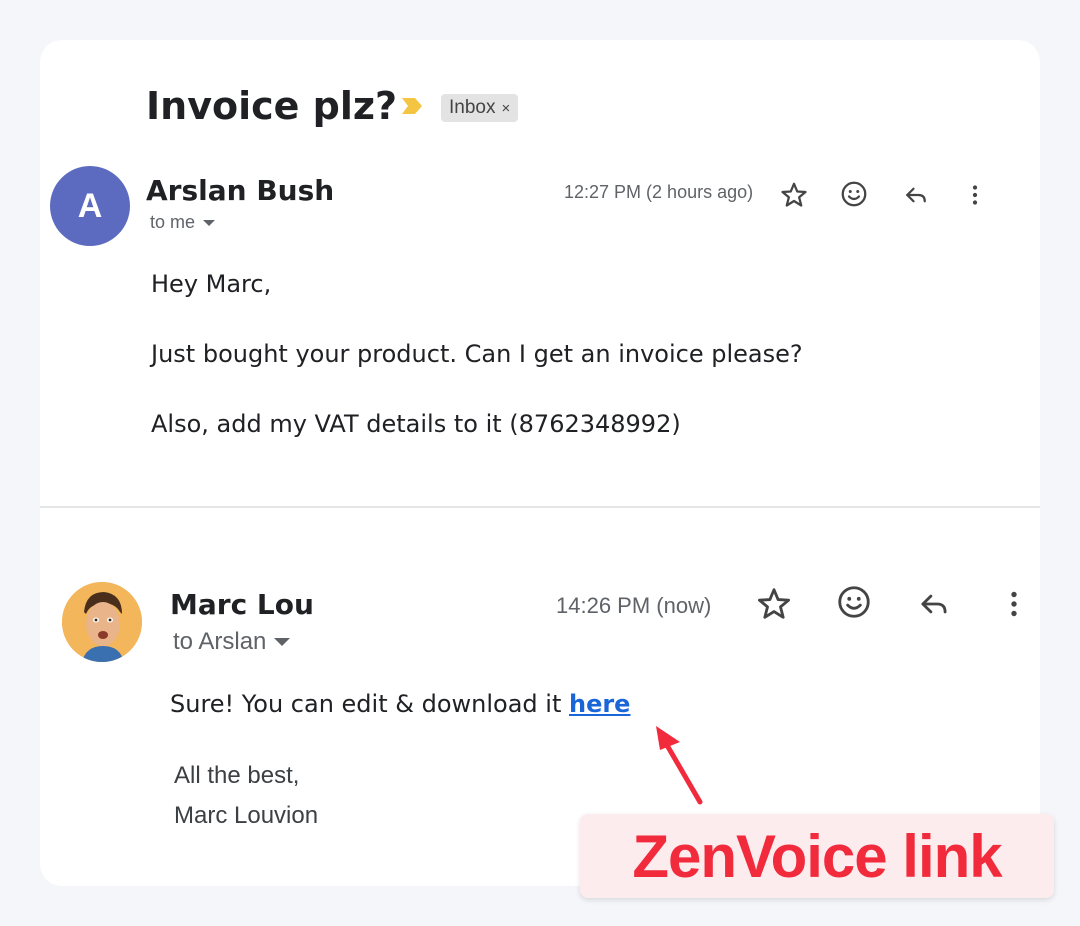 Image resolution: width=1080 pixels, height=926 pixels. Describe the element at coordinates (220, 641) in the screenshot. I see `recipient-text: to Arslan` at that location.